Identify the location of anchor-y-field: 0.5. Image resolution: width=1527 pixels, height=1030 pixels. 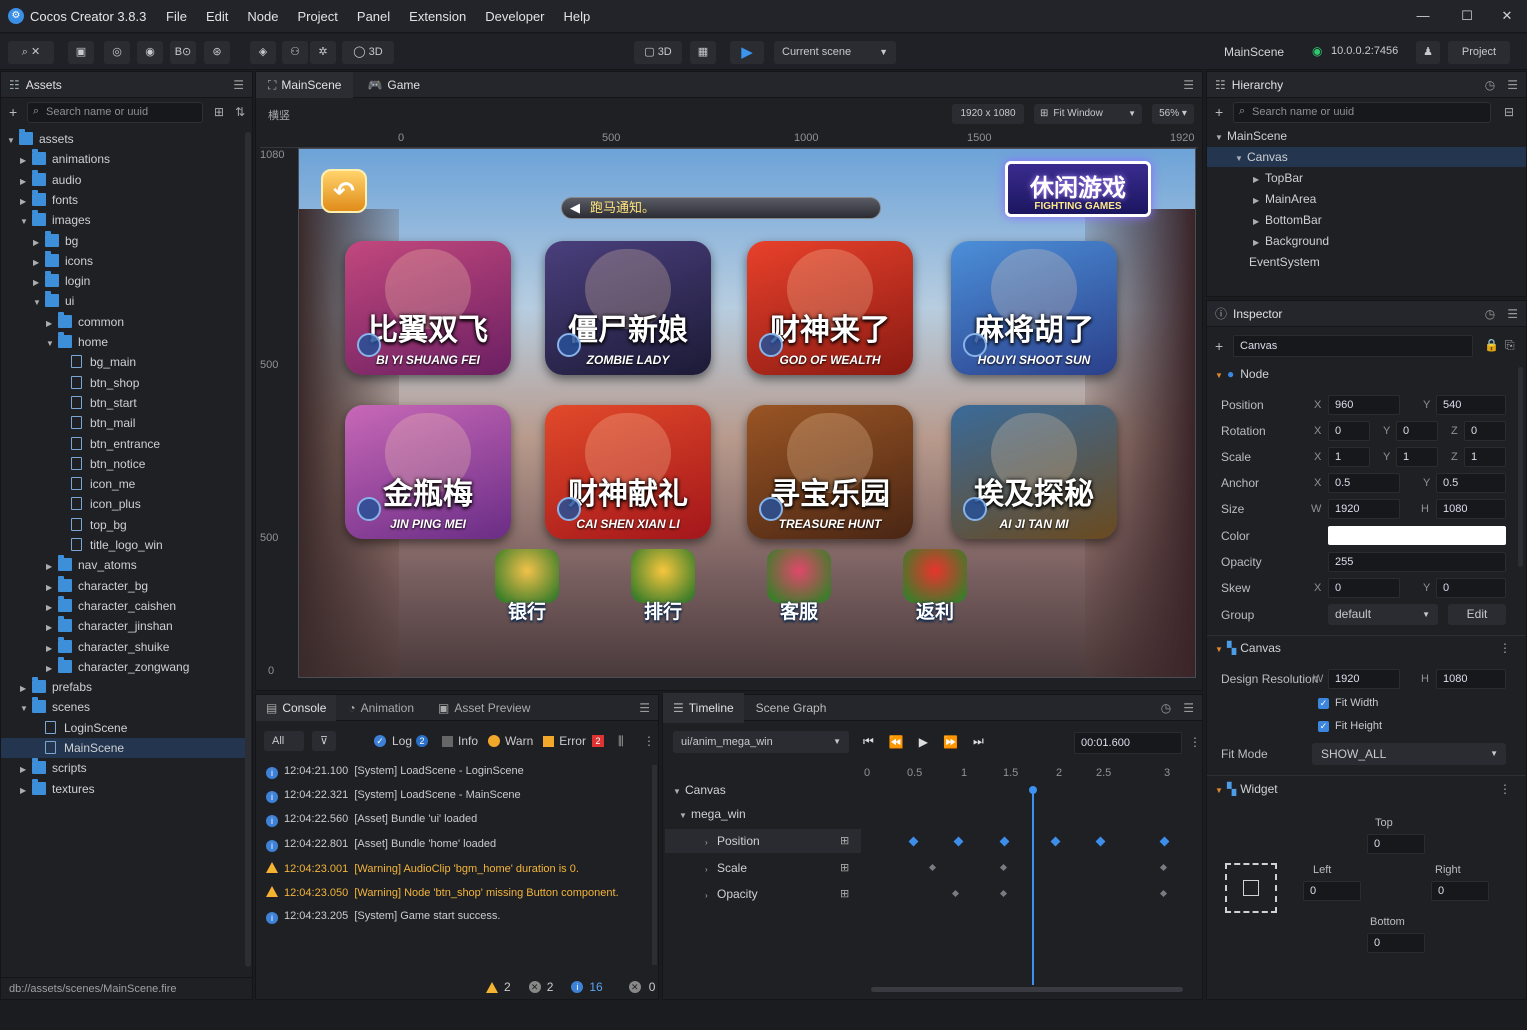
(1471, 483).